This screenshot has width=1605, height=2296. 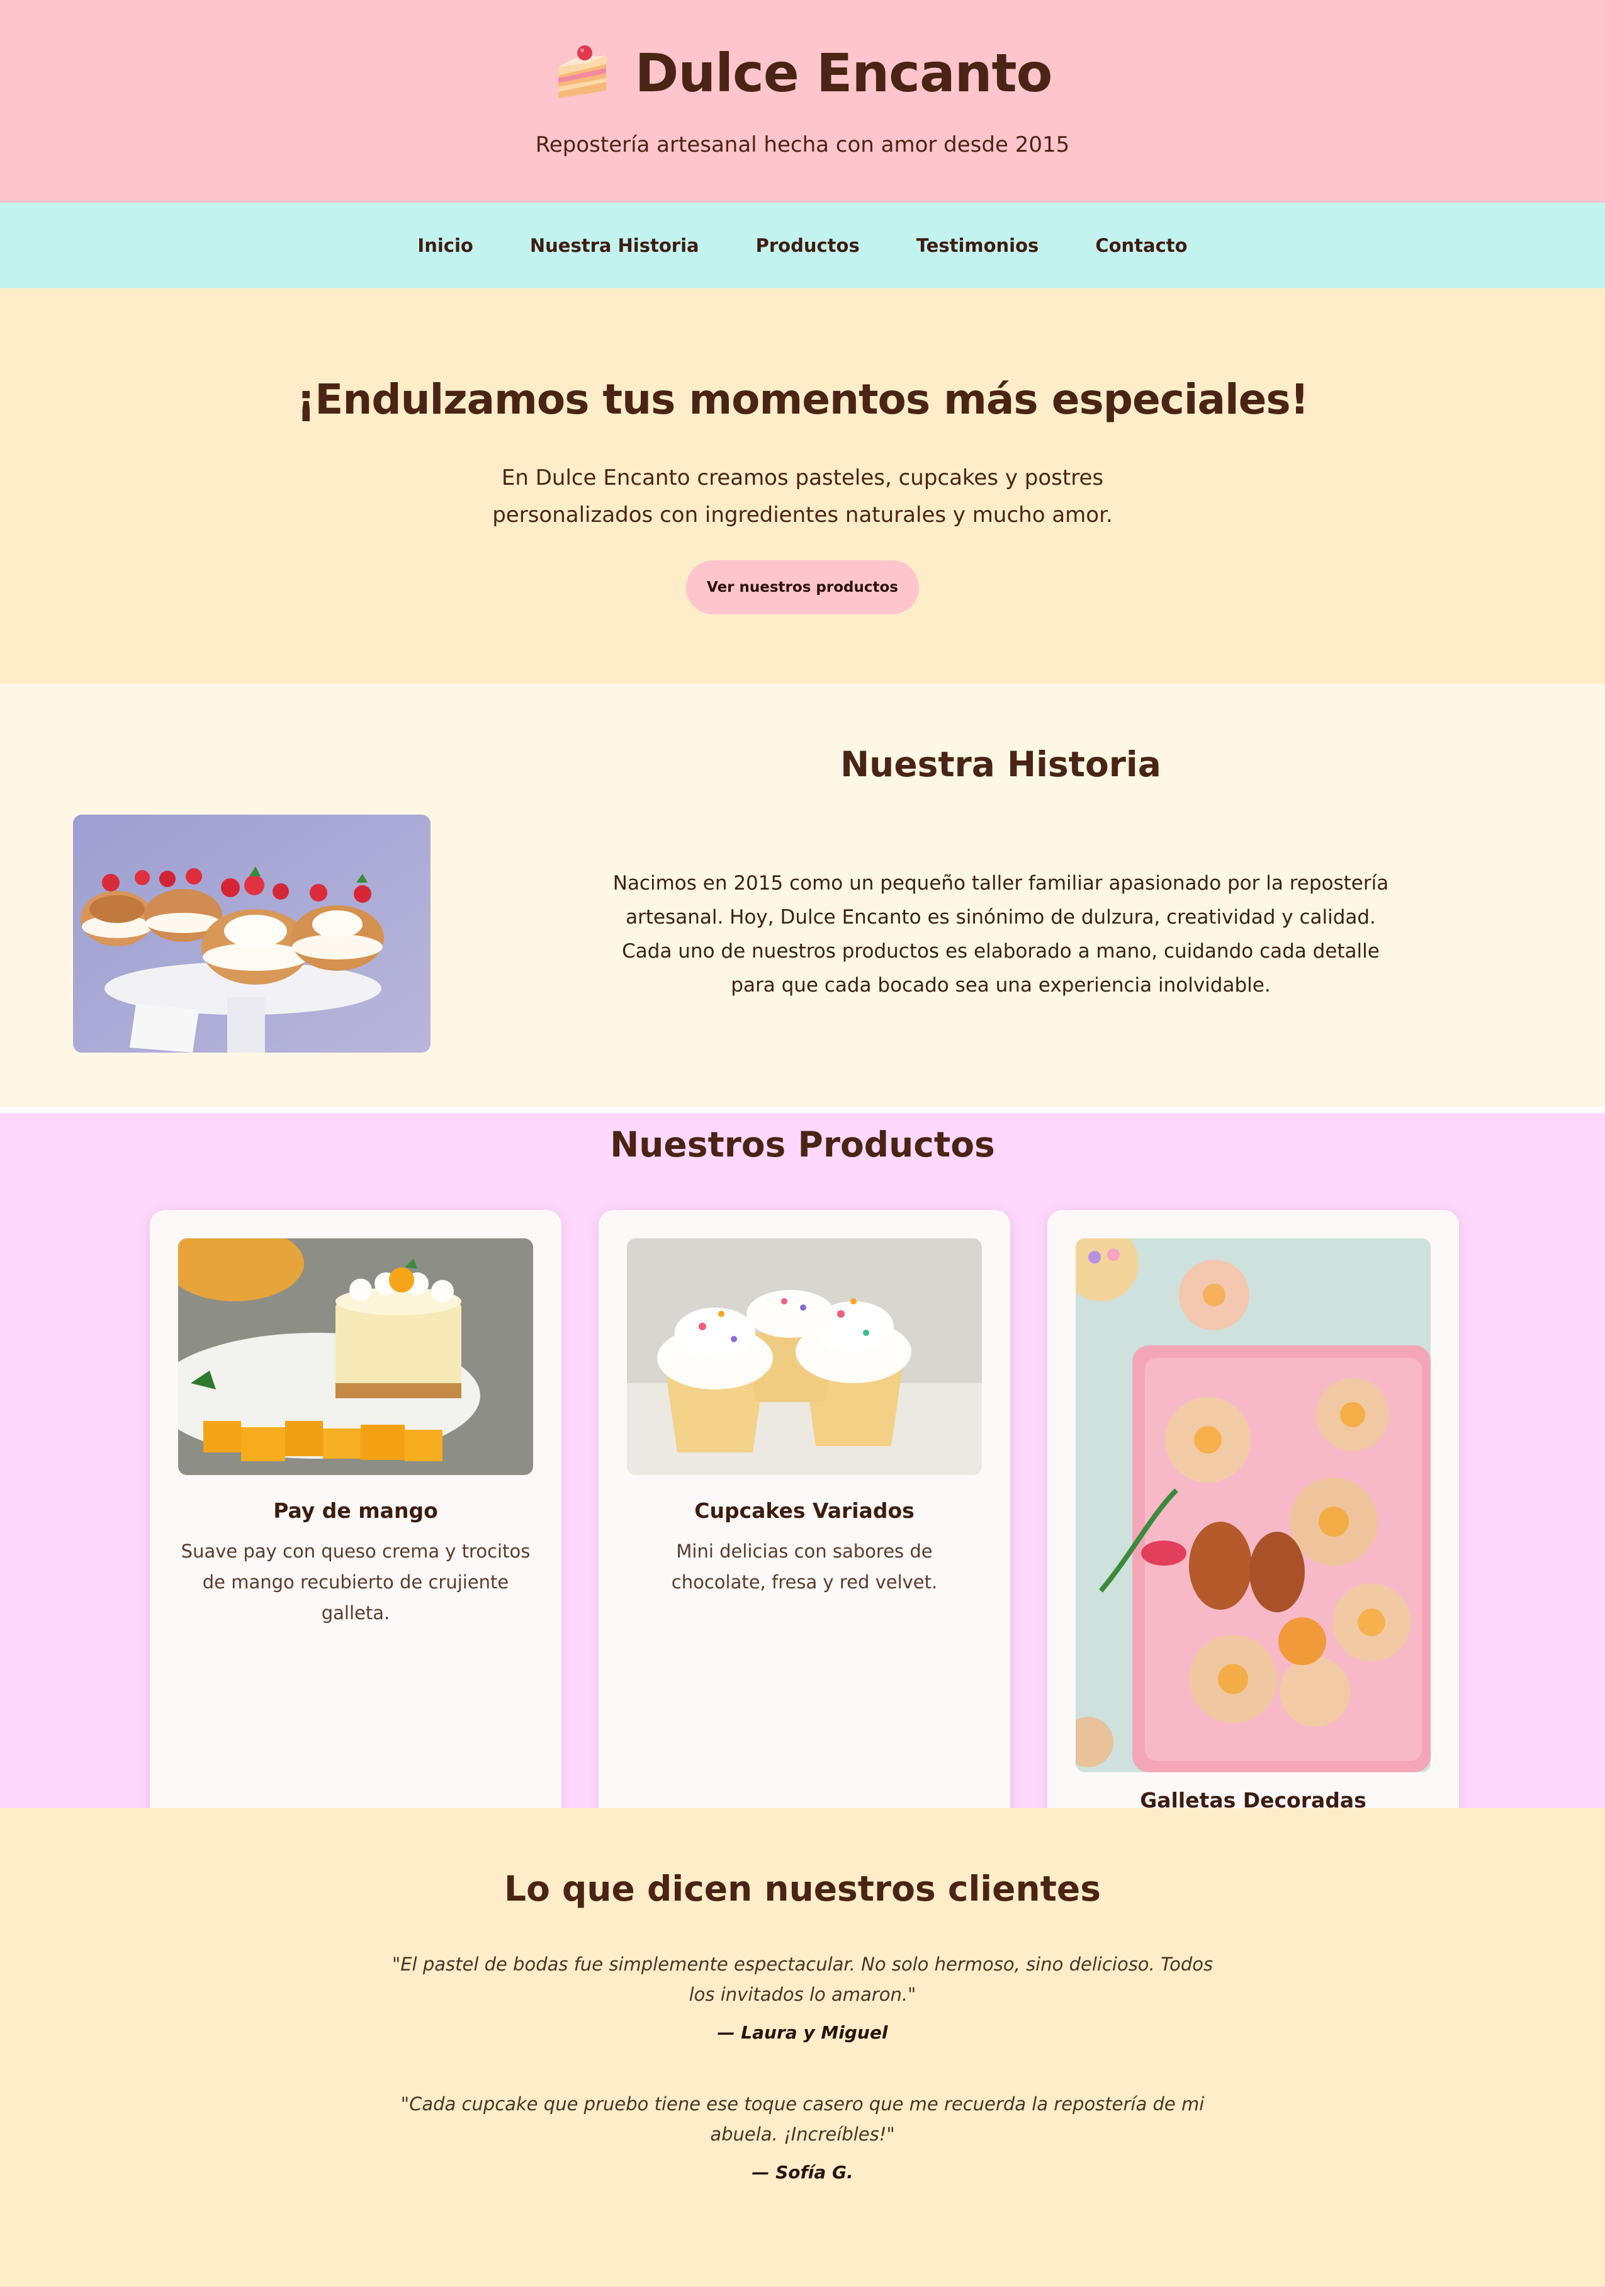 What do you see at coordinates (804, 1356) in the screenshot?
I see `product-image-cupcakes` at bounding box center [804, 1356].